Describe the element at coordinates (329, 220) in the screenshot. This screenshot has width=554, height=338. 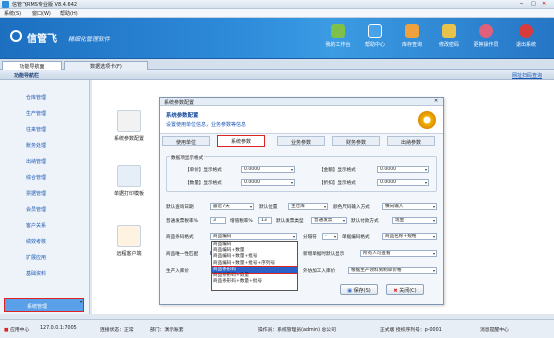
I see `invoice-type-select: 普通发票` at that location.